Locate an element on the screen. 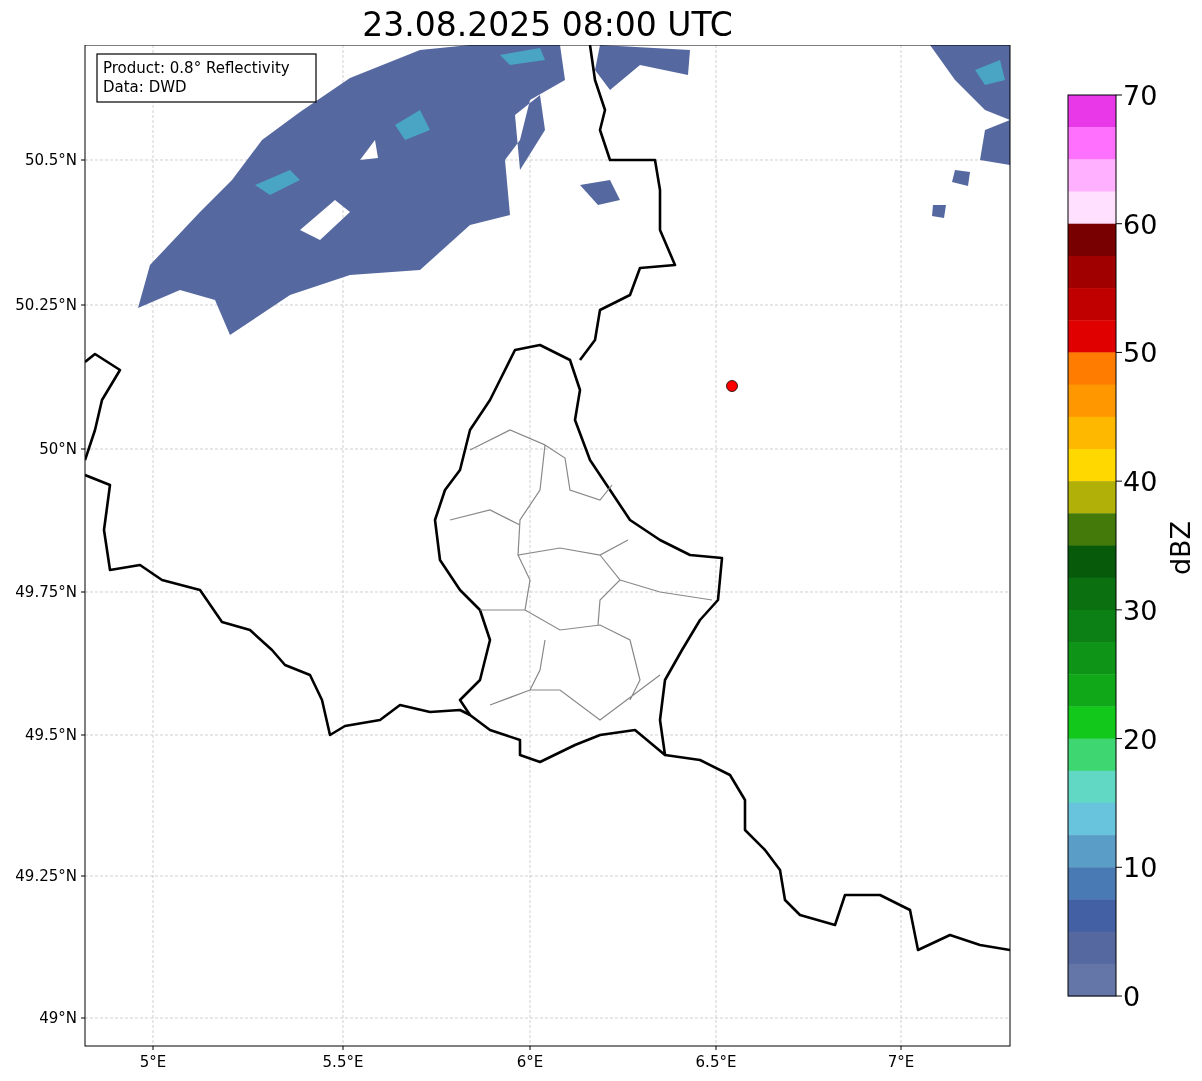 Image resolution: width=1202 pixels, height=1081 pixels. longitude-label: 5.5°E is located at coordinates (343, 1062).